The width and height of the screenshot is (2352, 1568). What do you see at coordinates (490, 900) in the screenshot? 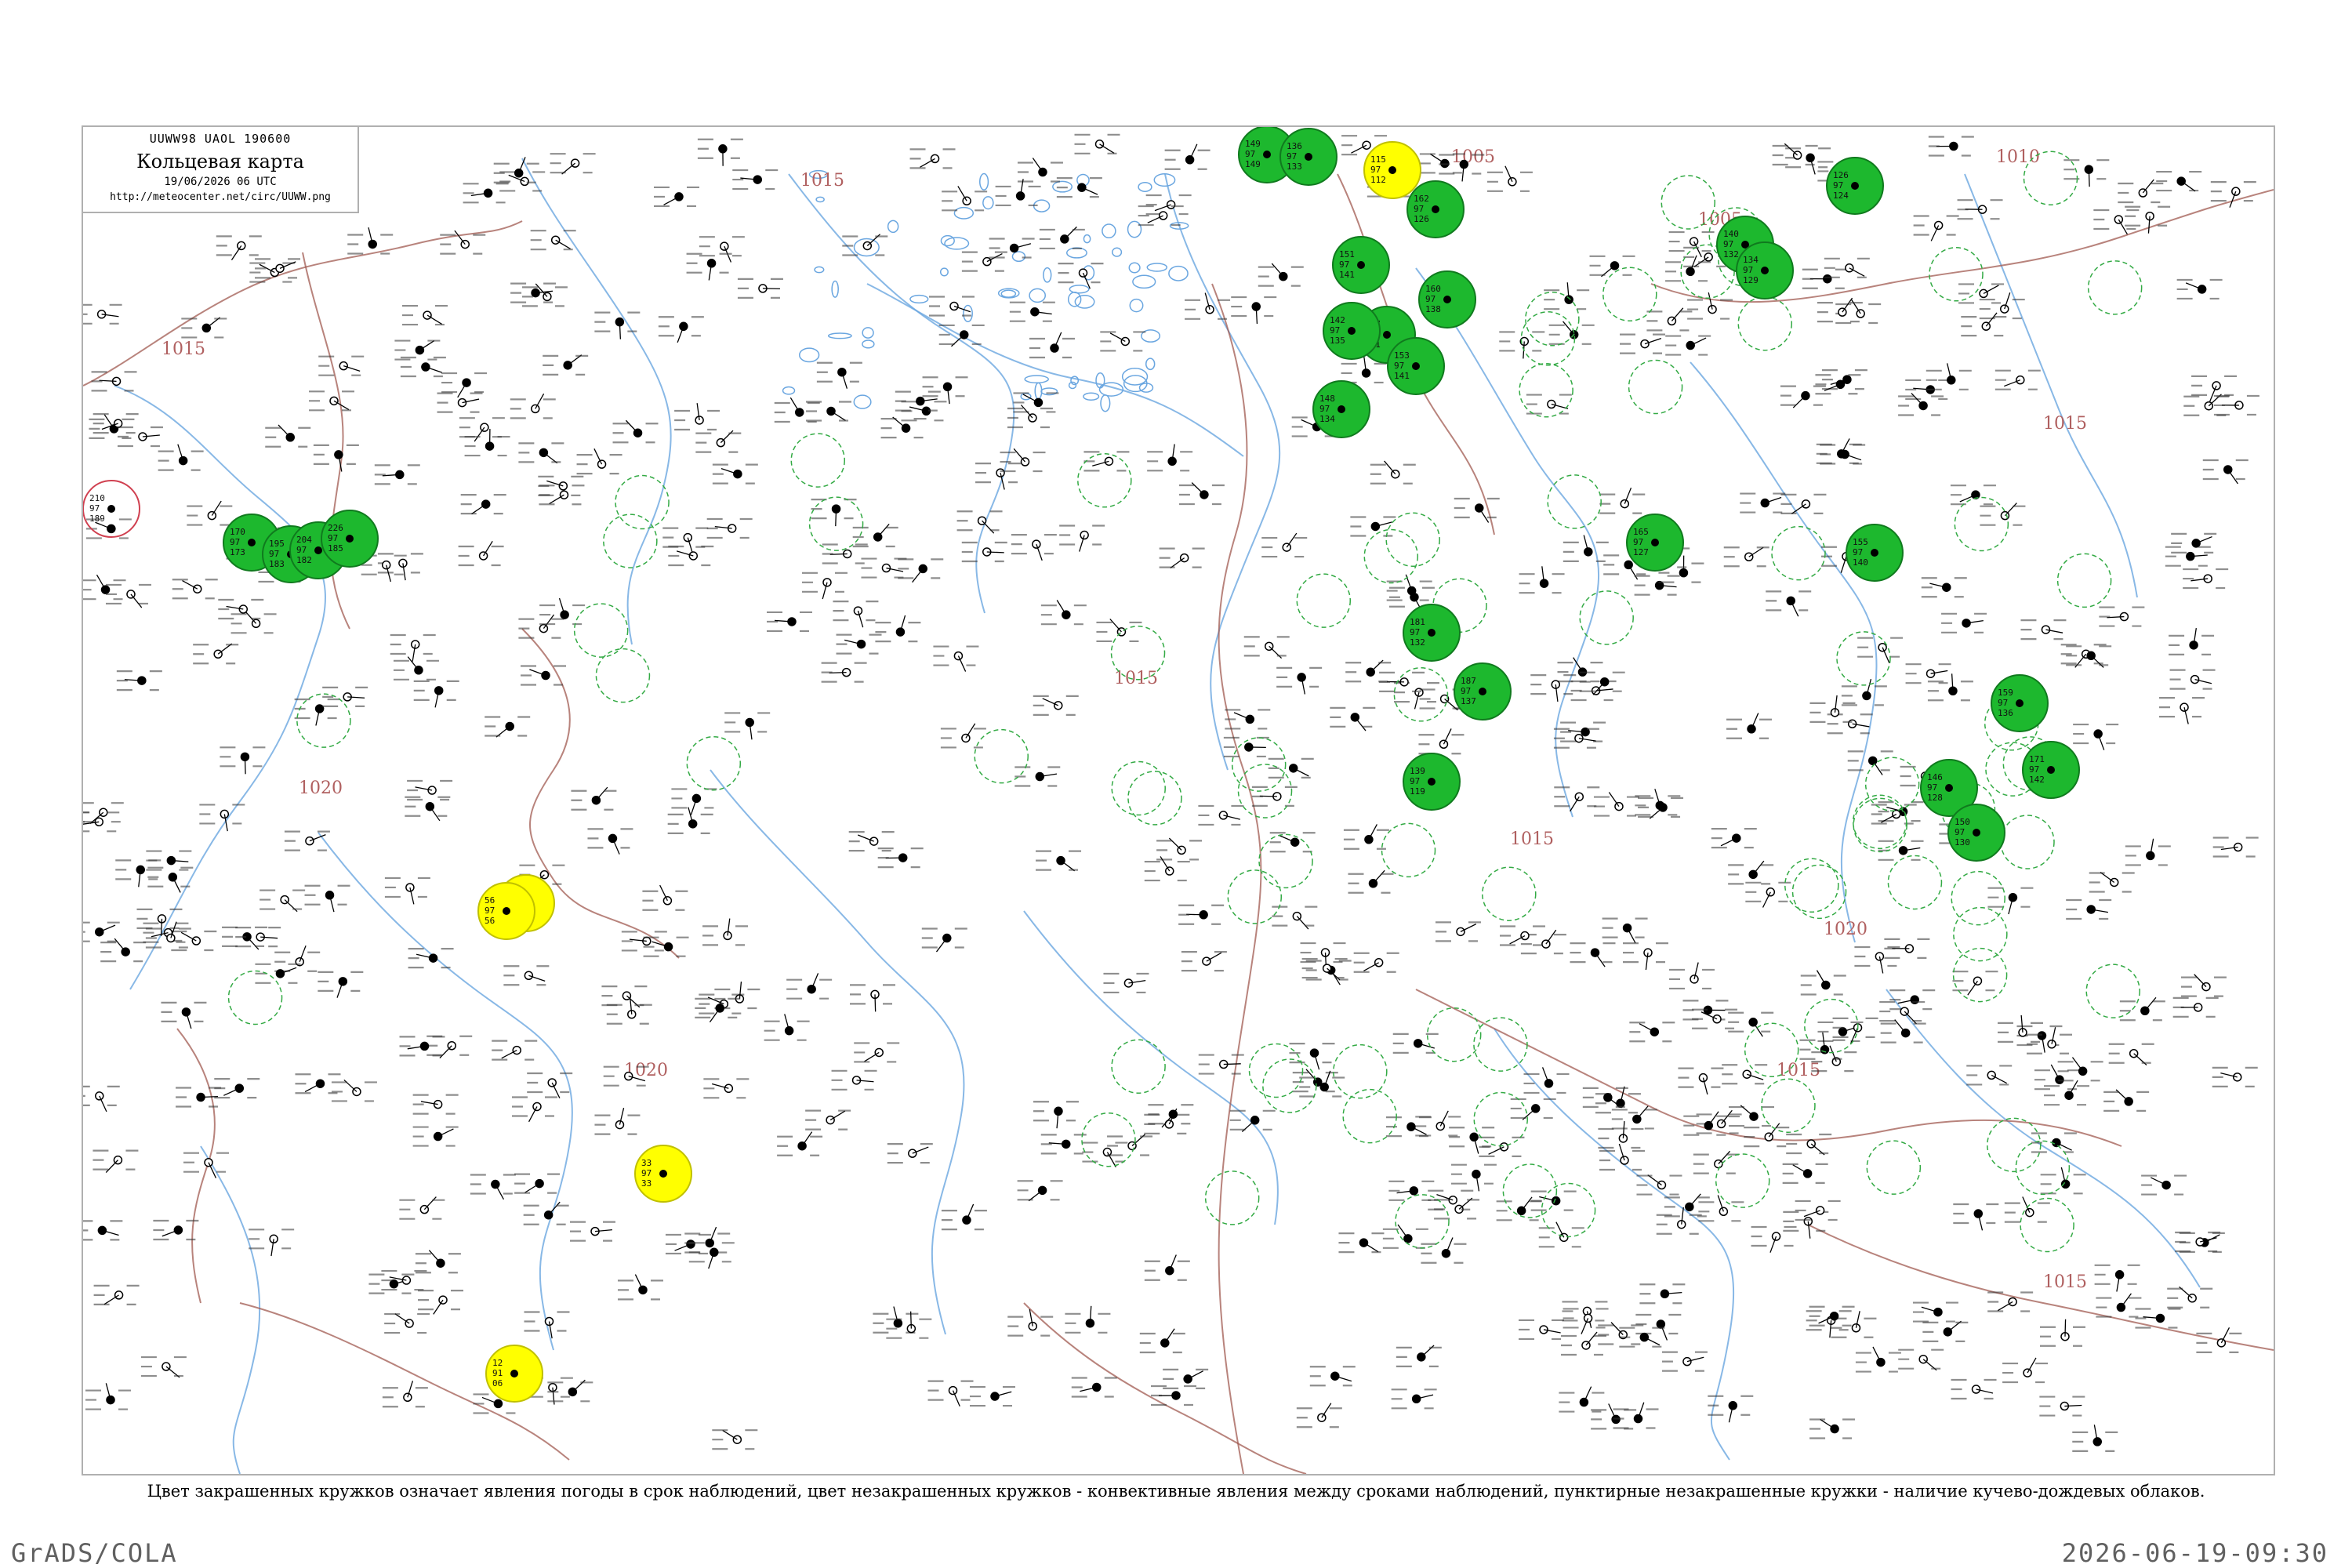
I see `station-value-t: 56` at bounding box center [490, 900].